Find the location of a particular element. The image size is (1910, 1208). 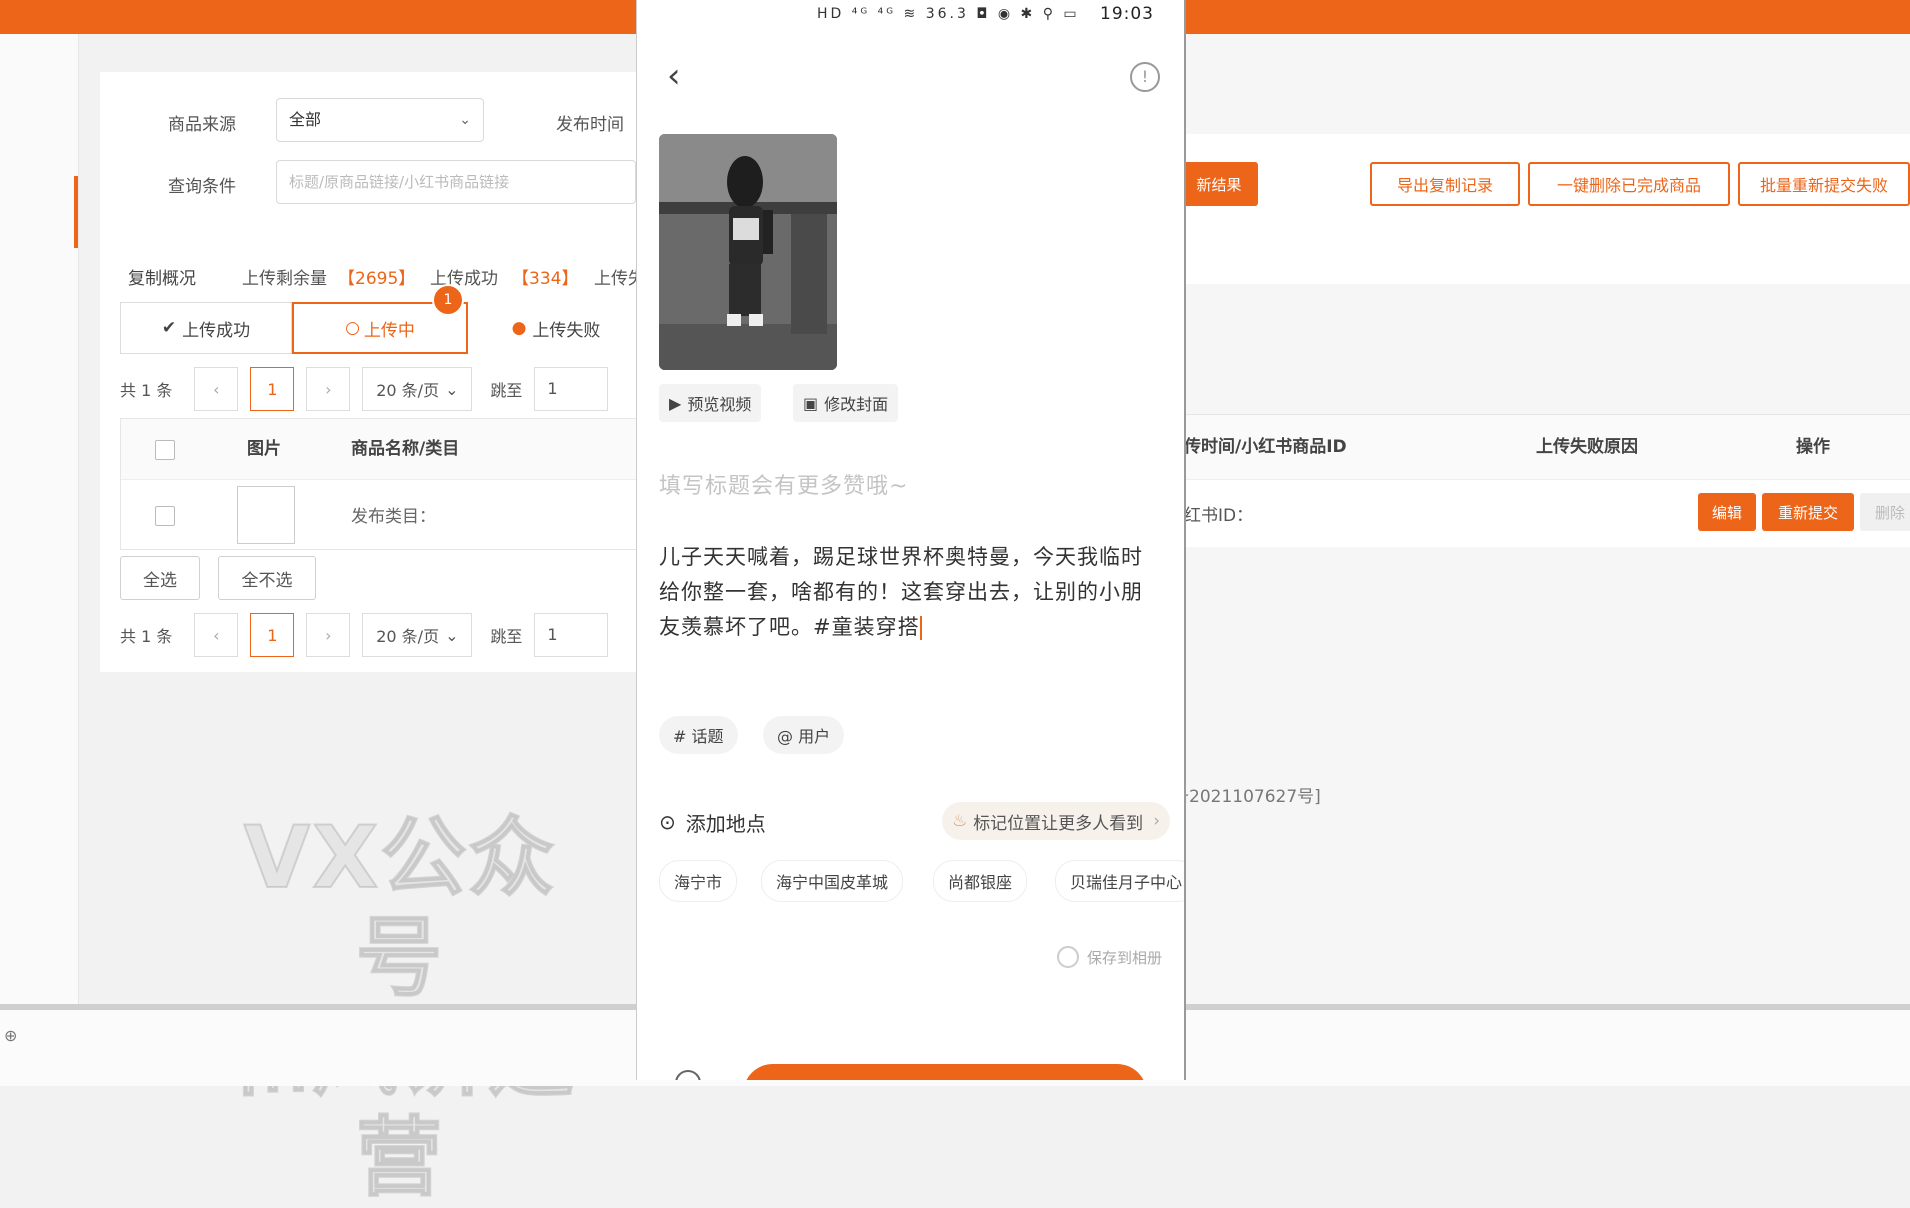

publish-time-label: 发布时间 is located at coordinates (590, 125).